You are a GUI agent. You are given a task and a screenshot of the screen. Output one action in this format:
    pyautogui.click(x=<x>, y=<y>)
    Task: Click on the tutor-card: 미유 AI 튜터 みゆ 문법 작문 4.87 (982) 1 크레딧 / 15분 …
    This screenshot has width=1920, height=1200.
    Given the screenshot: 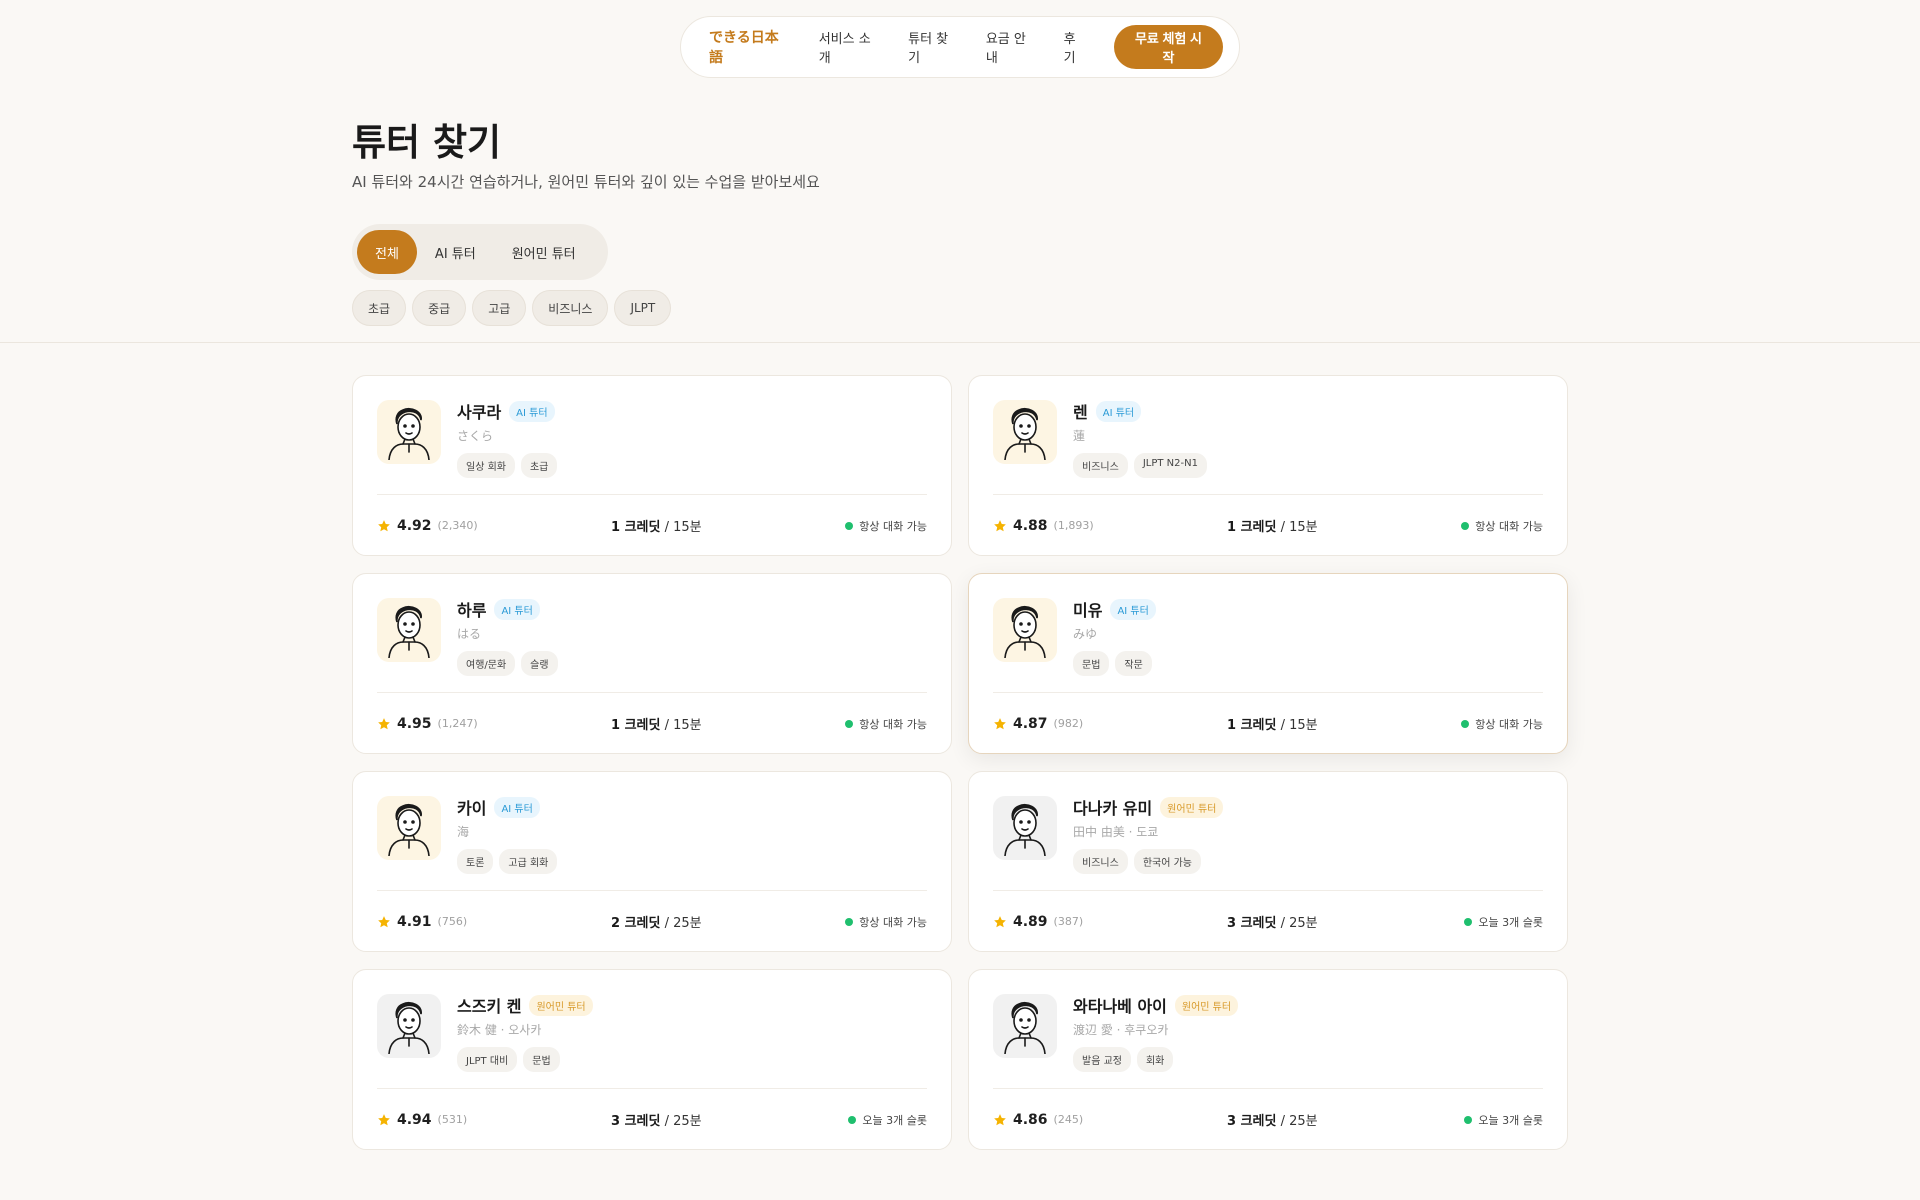 What is the action you would take?
    pyautogui.click(x=1268, y=663)
    